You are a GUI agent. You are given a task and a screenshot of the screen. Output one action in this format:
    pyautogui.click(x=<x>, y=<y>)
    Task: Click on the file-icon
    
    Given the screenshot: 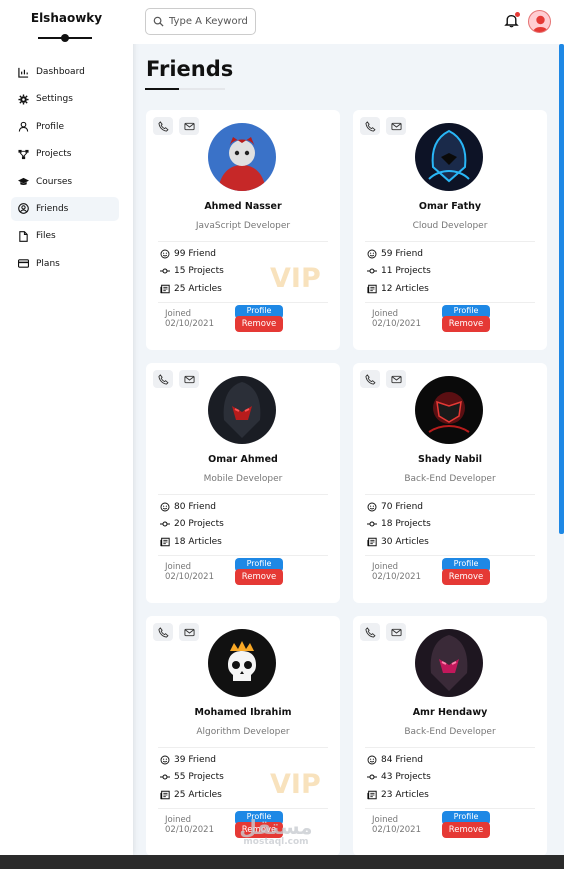 What is the action you would take?
    pyautogui.click(x=23, y=236)
    